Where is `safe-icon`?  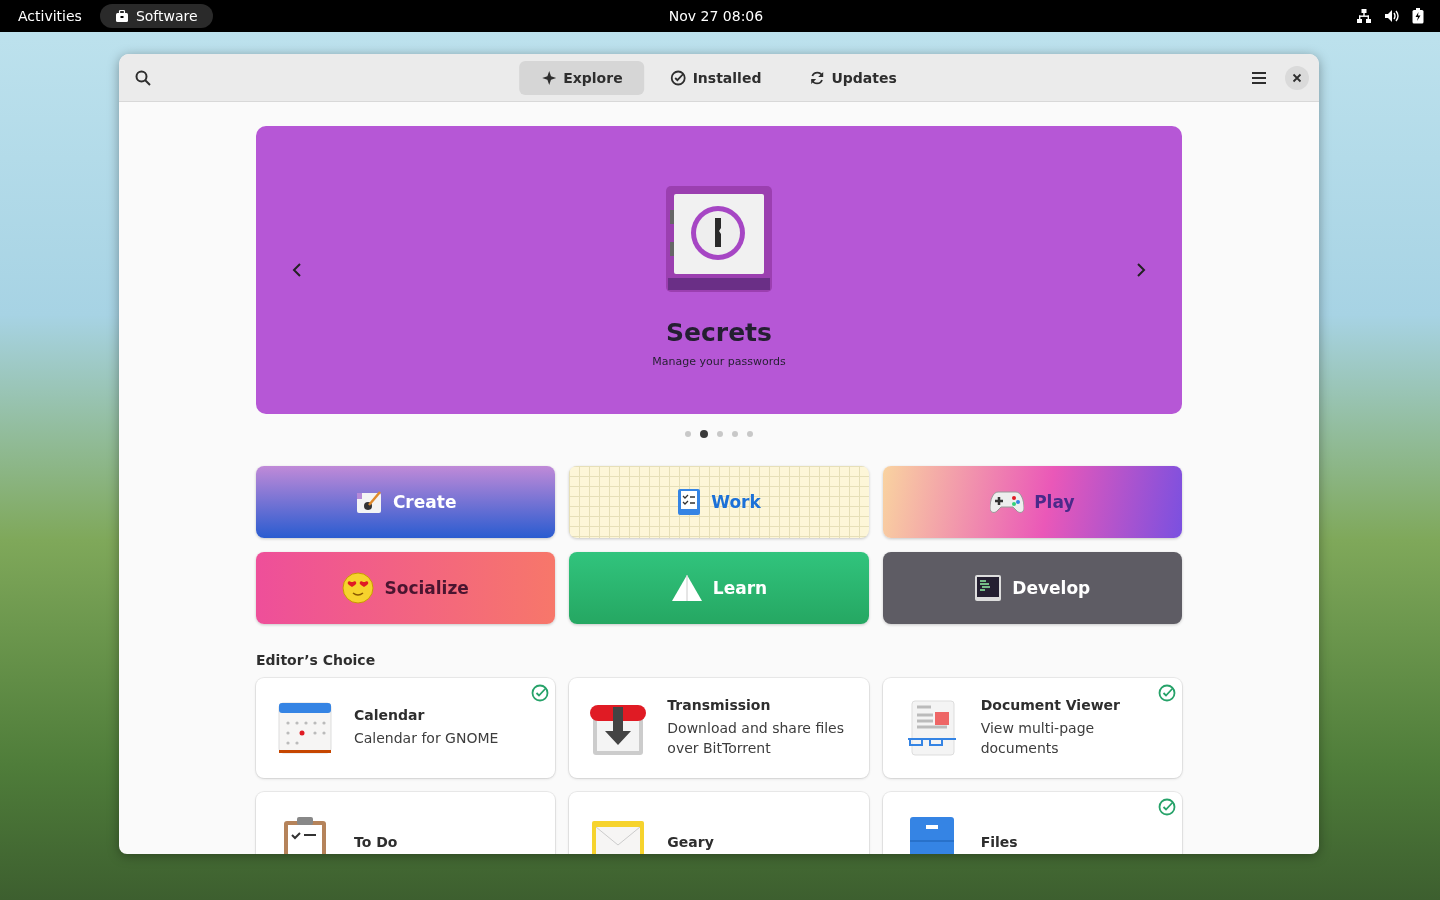 safe-icon is located at coordinates (719, 239).